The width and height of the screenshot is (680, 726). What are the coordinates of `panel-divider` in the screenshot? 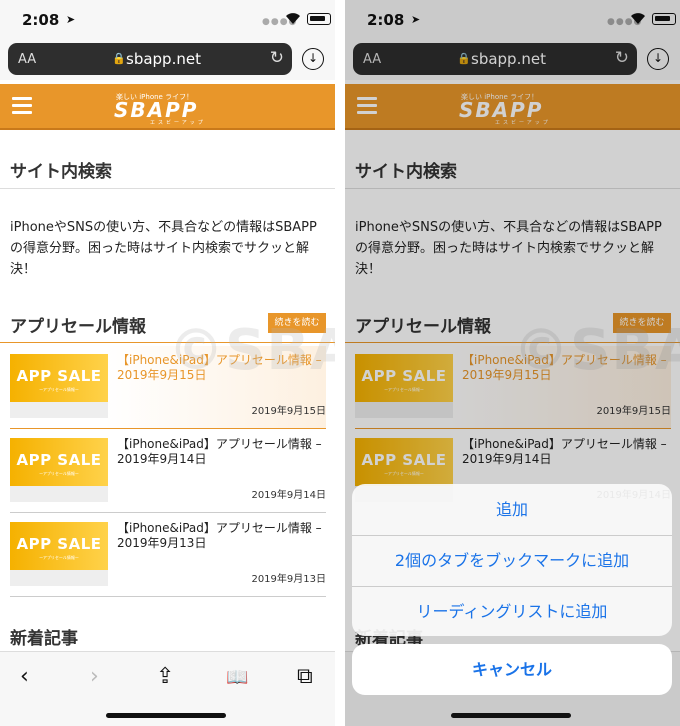 It's located at (340, 363).